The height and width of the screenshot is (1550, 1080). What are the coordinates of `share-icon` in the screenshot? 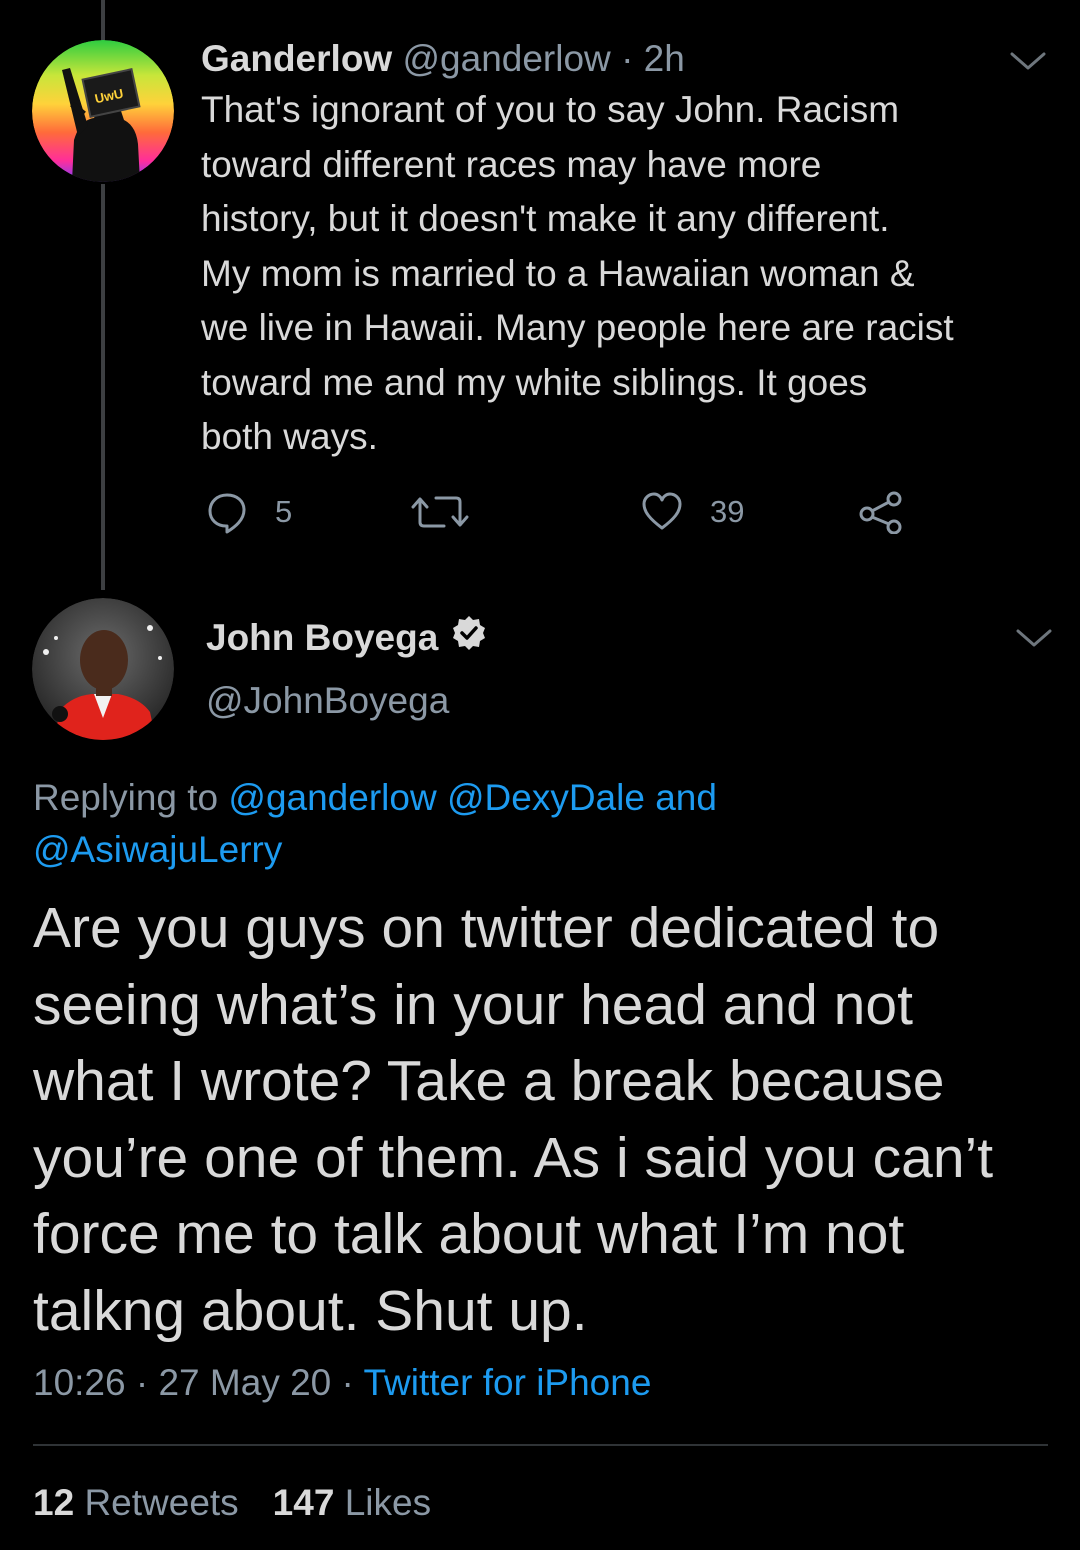 It's located at (880, 512).